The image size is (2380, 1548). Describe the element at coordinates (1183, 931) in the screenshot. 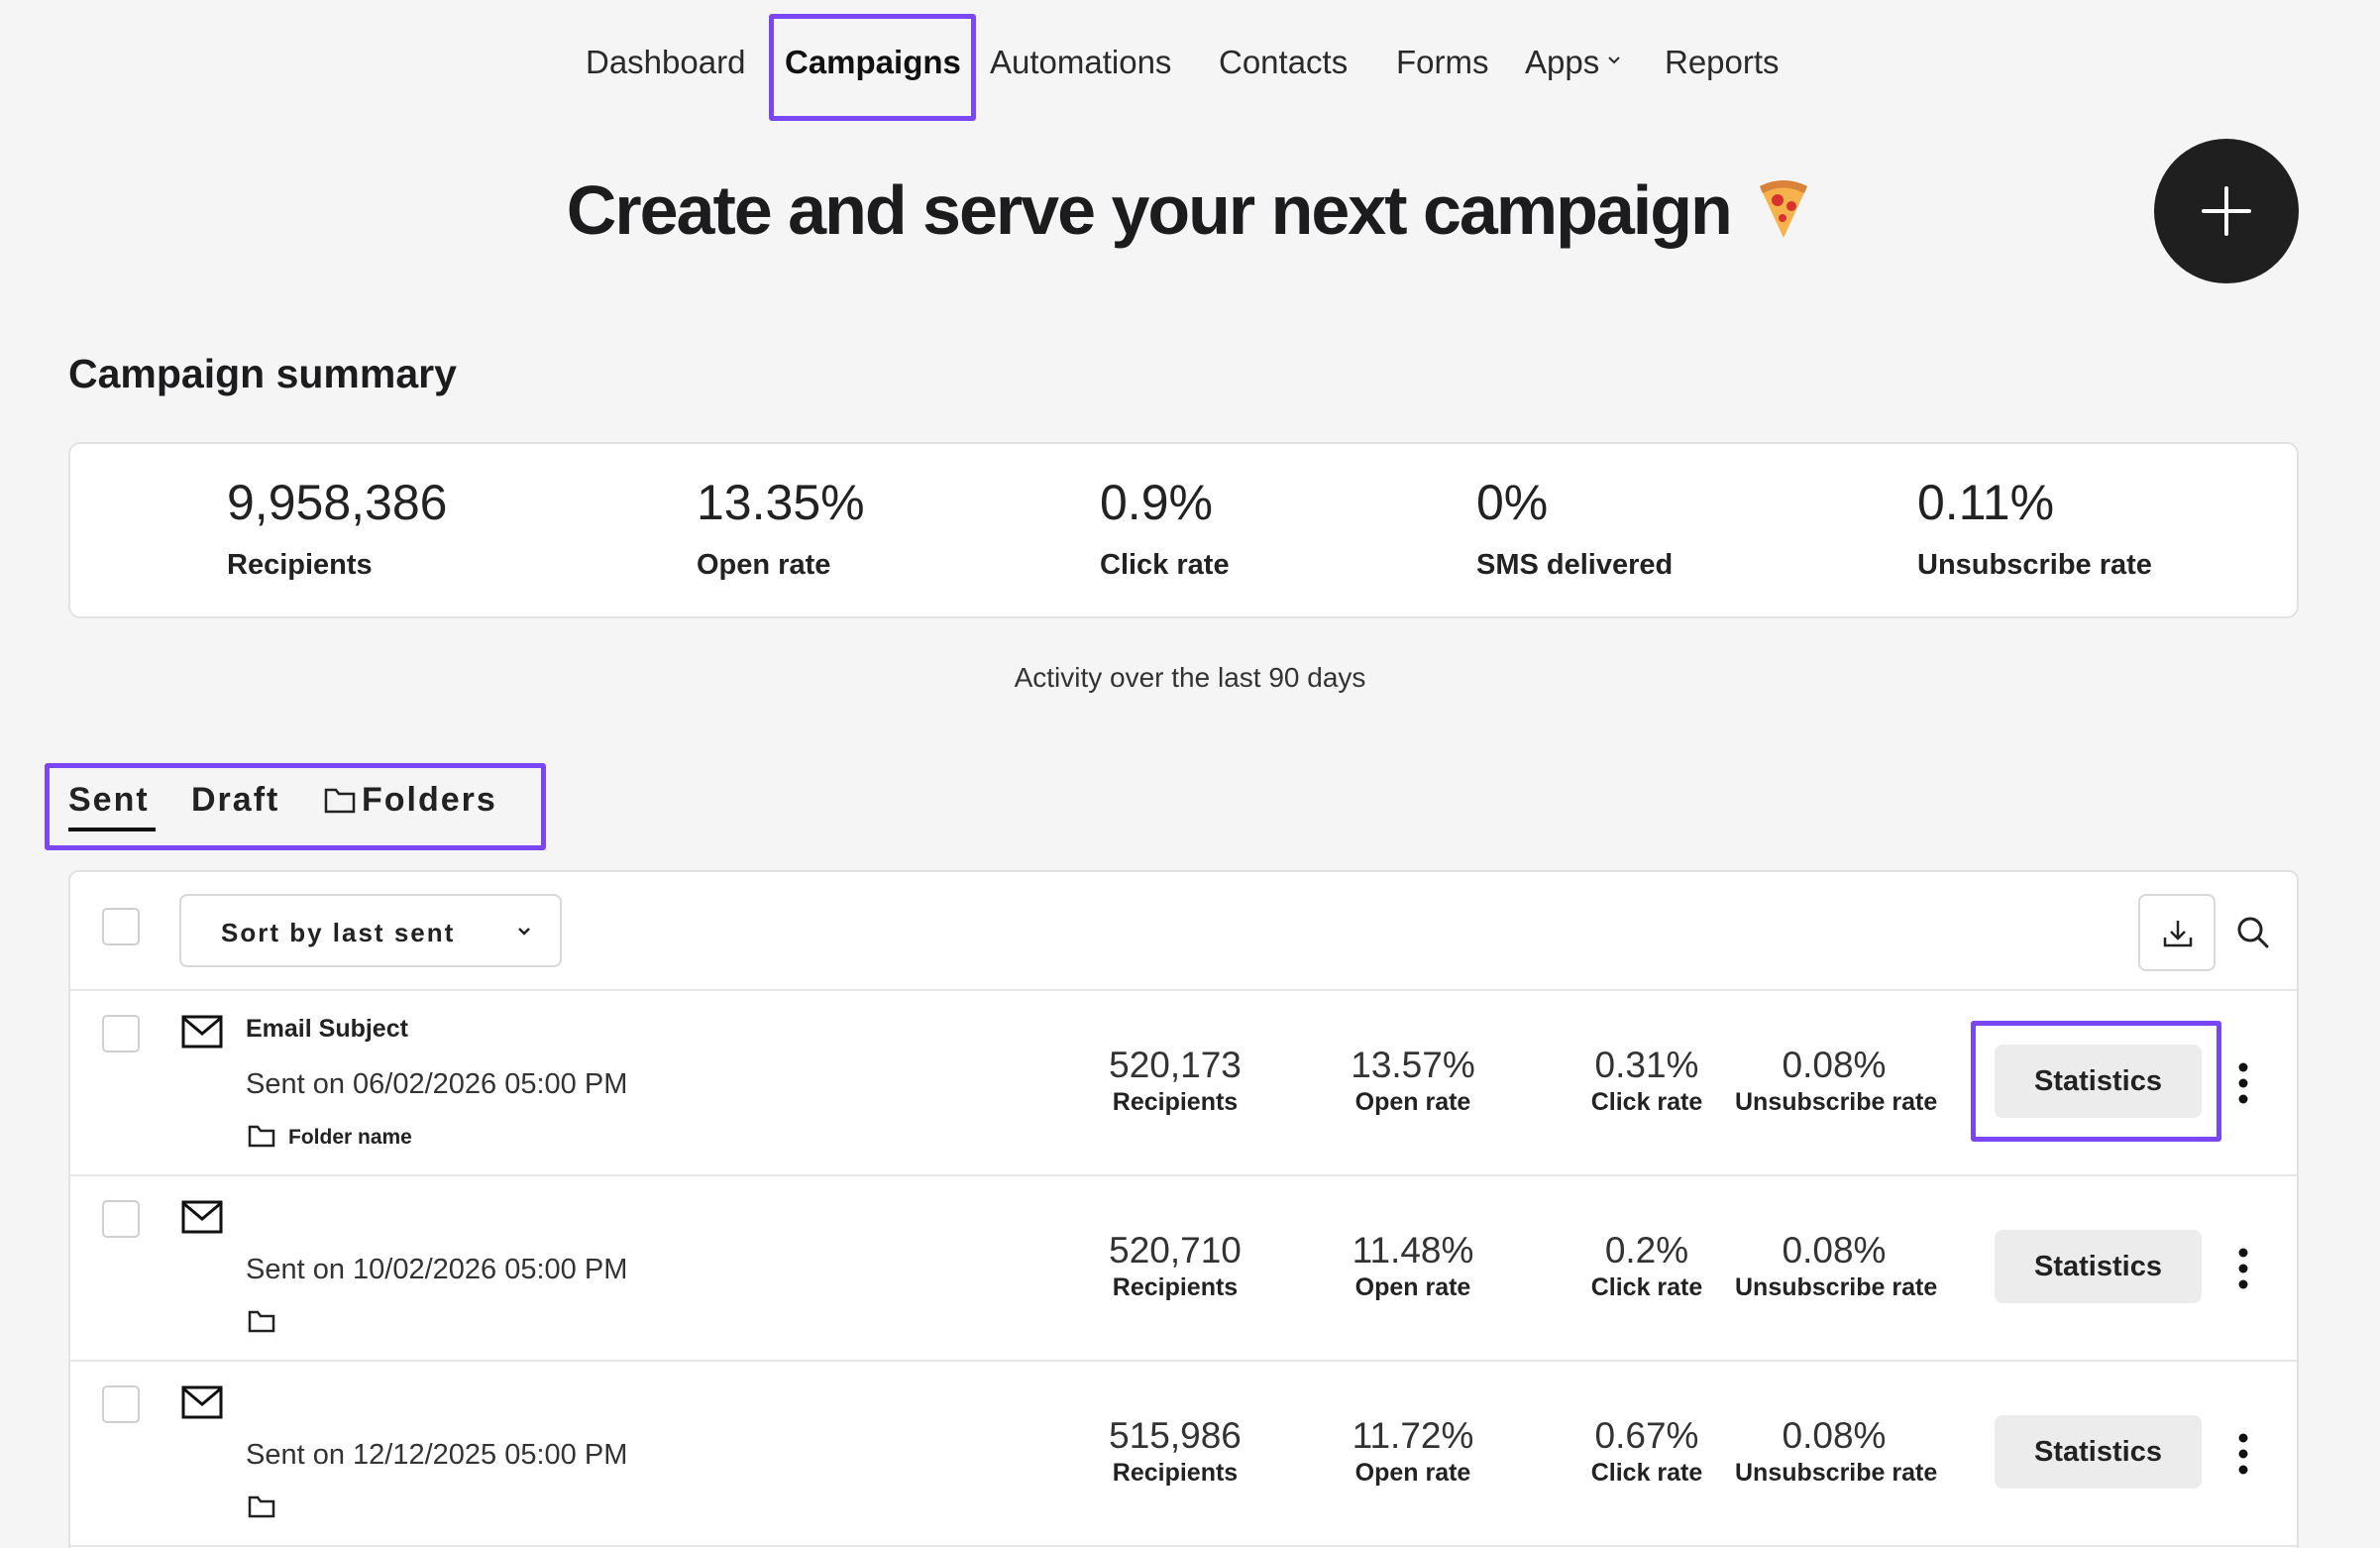

I see `table-toolbar: Sort by last sent` at that location.